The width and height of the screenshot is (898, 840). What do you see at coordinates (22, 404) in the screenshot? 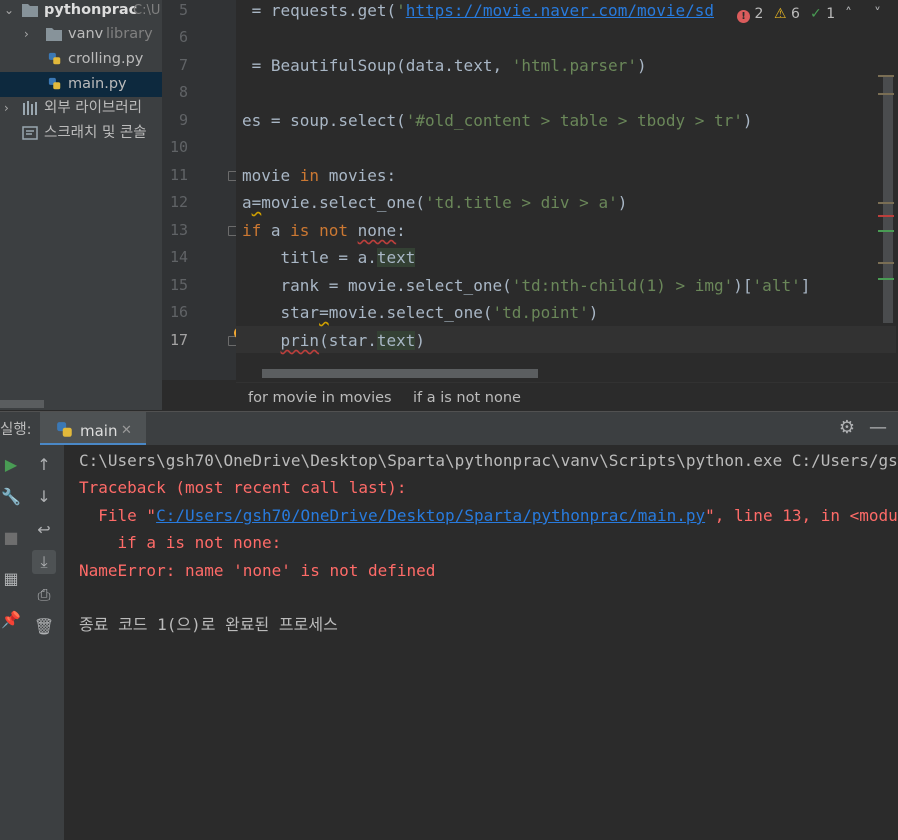
I see `project-scrollbar` at bounding box center [22, 404].